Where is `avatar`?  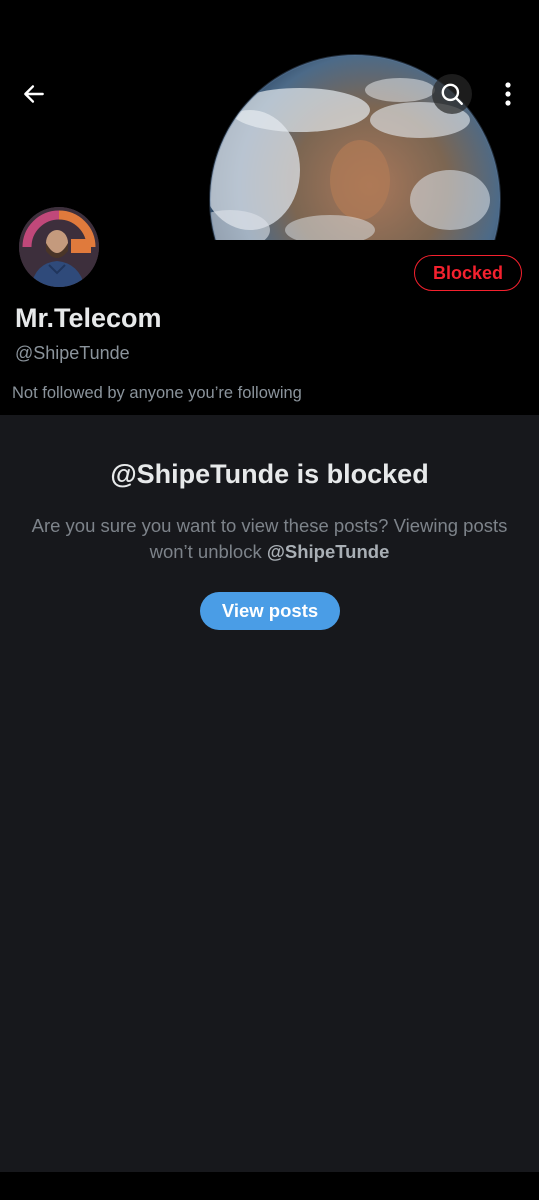
avatar is located at coordinates (59, 247).